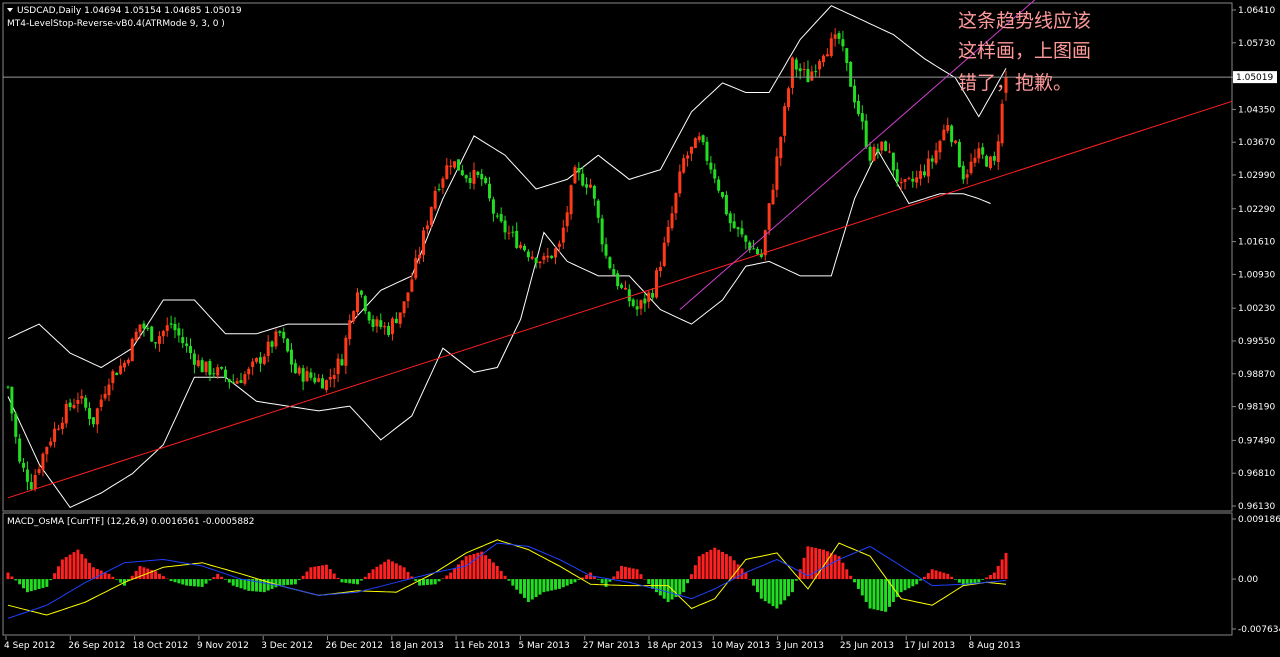 The width and height of the screenshot is (1280, 657). Describe the element at coordinates (1259, 630) in the screenshot. I see `macd-tick-label: -0.007634` at that location.